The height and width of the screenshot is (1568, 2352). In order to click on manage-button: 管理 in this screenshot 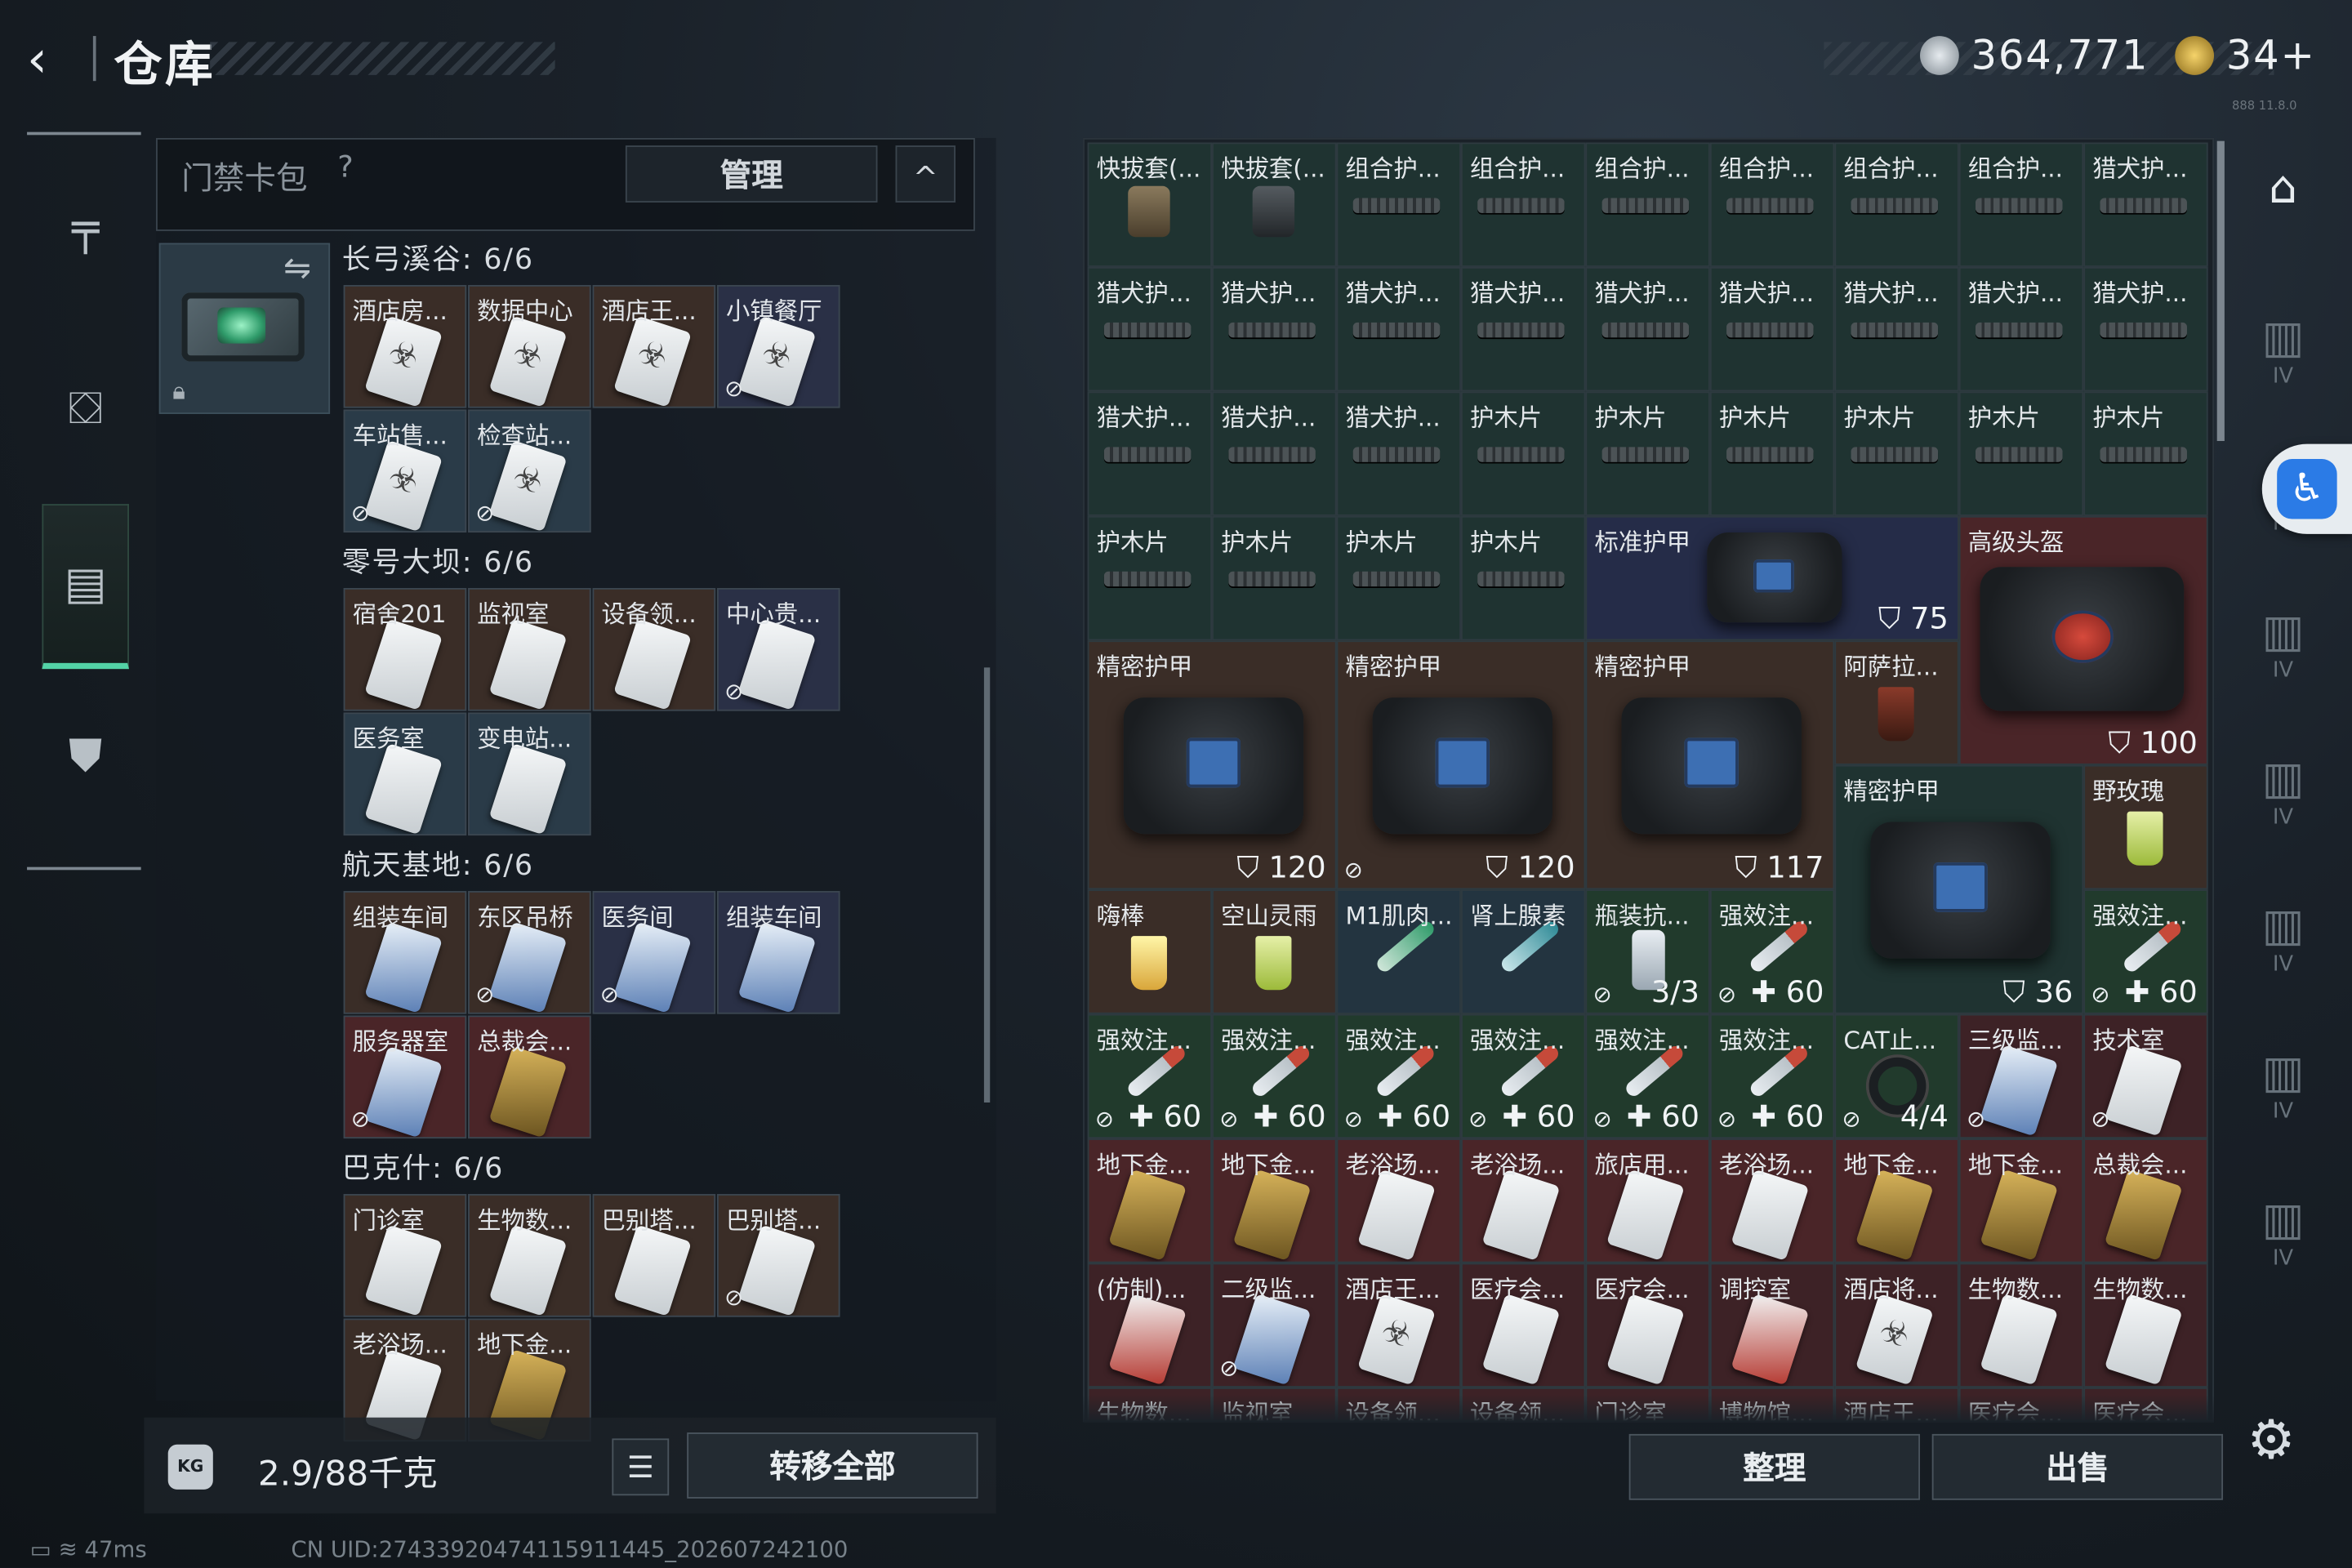, I will do `click(751, 174)`.